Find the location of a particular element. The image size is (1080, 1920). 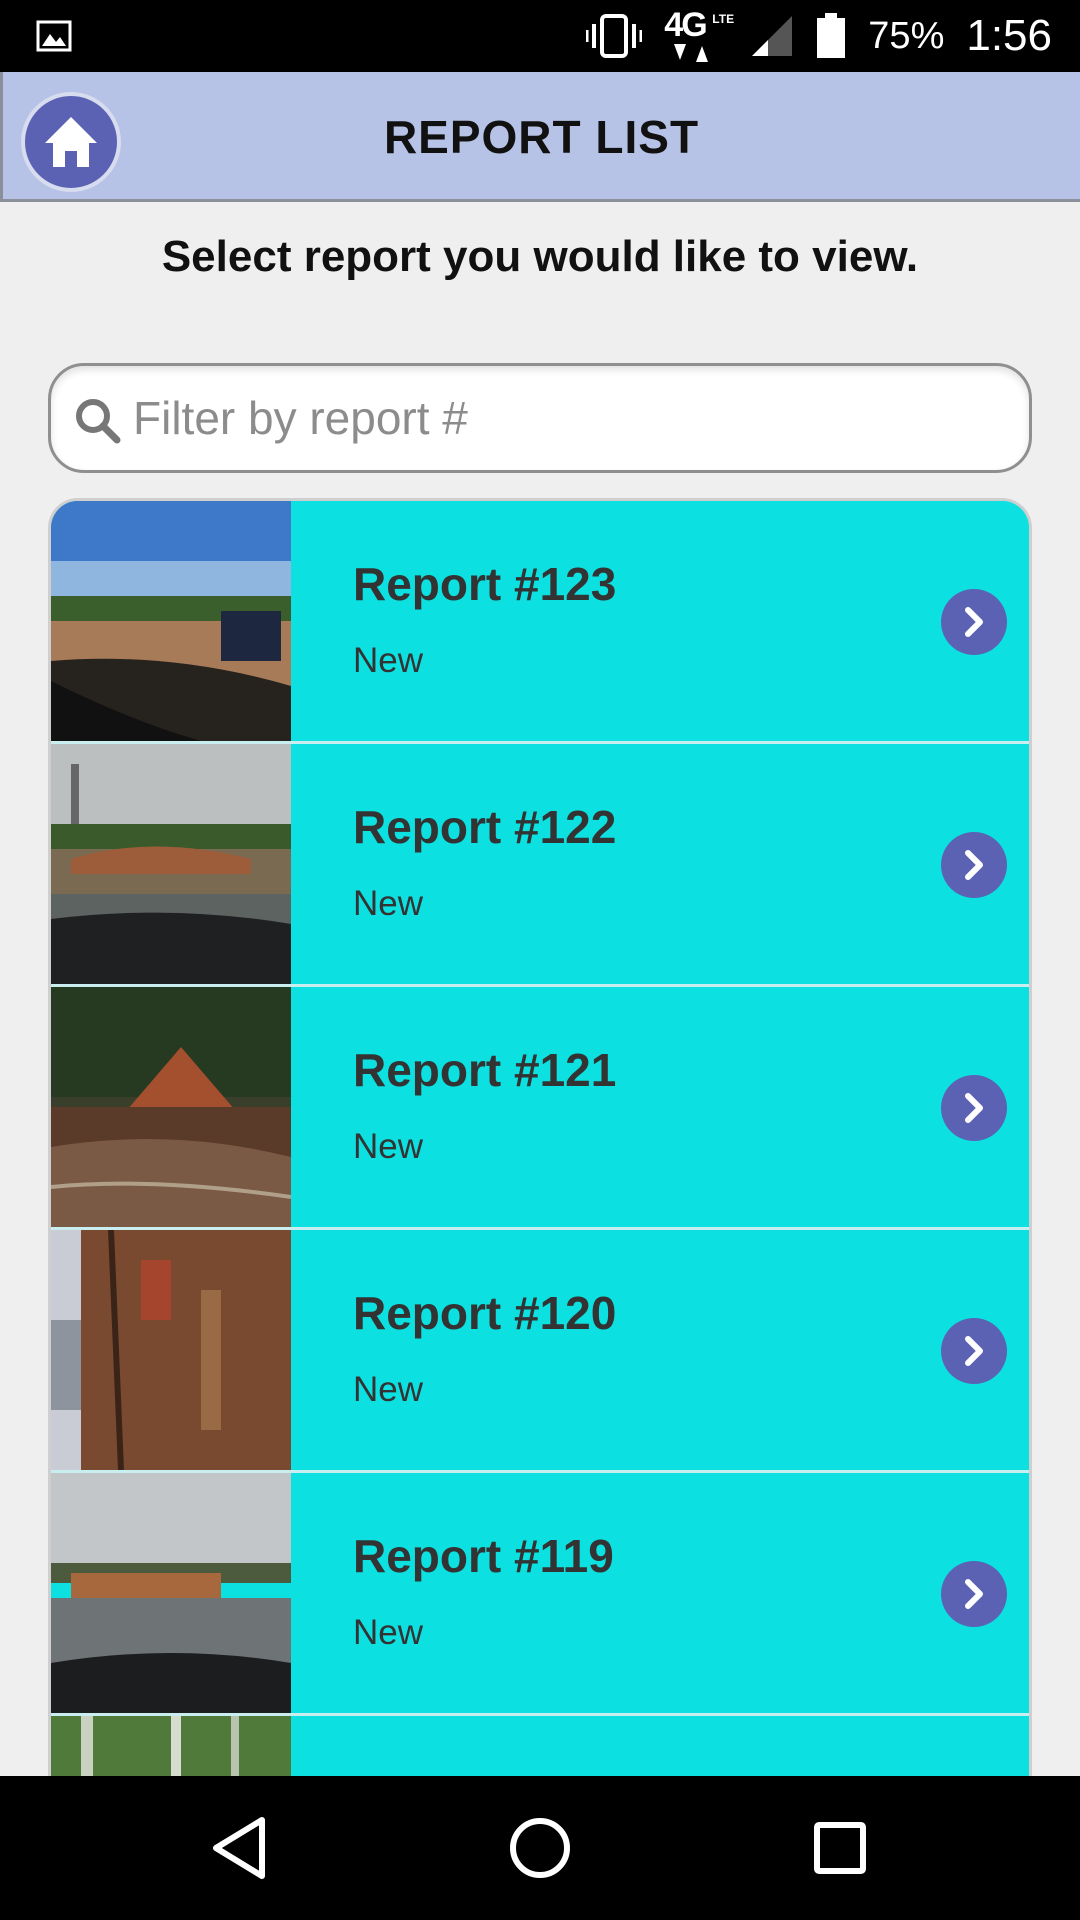

network-4g-icon: 4G LTE is located at coordinates (699, 36).